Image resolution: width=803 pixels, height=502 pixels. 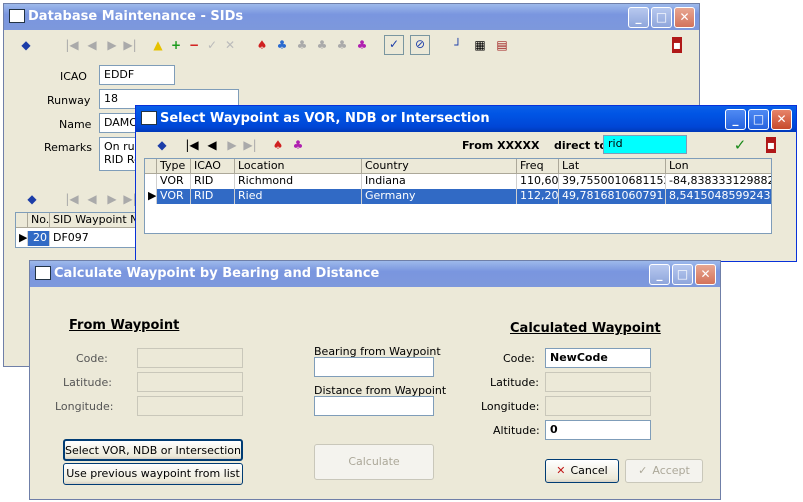 What do you see at coordinates (718, 166) in the screenshot?
I see `col-lon-header: Lon` at bounding box center [718, 166].